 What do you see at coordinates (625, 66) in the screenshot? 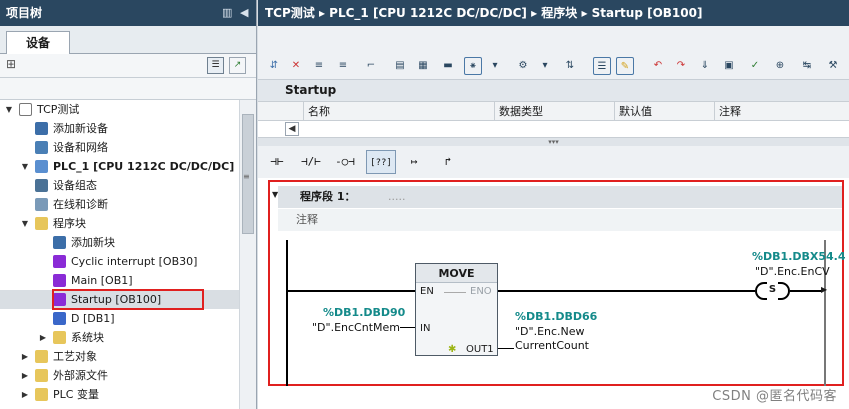
I see `highlight-icon: ✎` at bounding box center [625, 66].